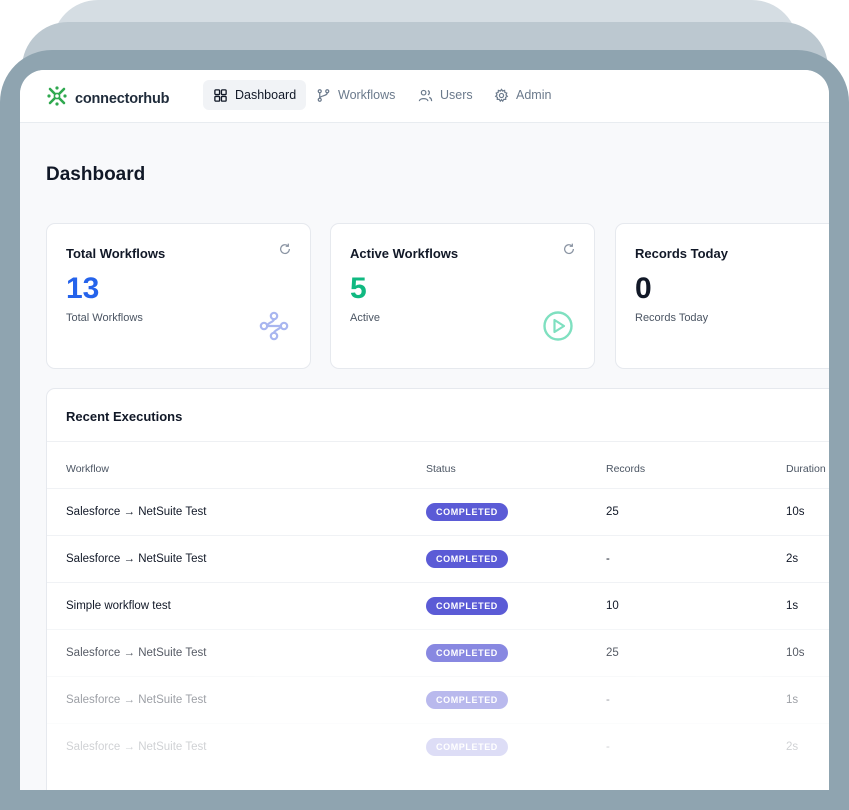 The width and height of the screenshot is (849, 810). What do you see at coordinates (116, 253) in the screenshot?
I see `stat-title: Total Workflows` at bounding box center [116, 253].